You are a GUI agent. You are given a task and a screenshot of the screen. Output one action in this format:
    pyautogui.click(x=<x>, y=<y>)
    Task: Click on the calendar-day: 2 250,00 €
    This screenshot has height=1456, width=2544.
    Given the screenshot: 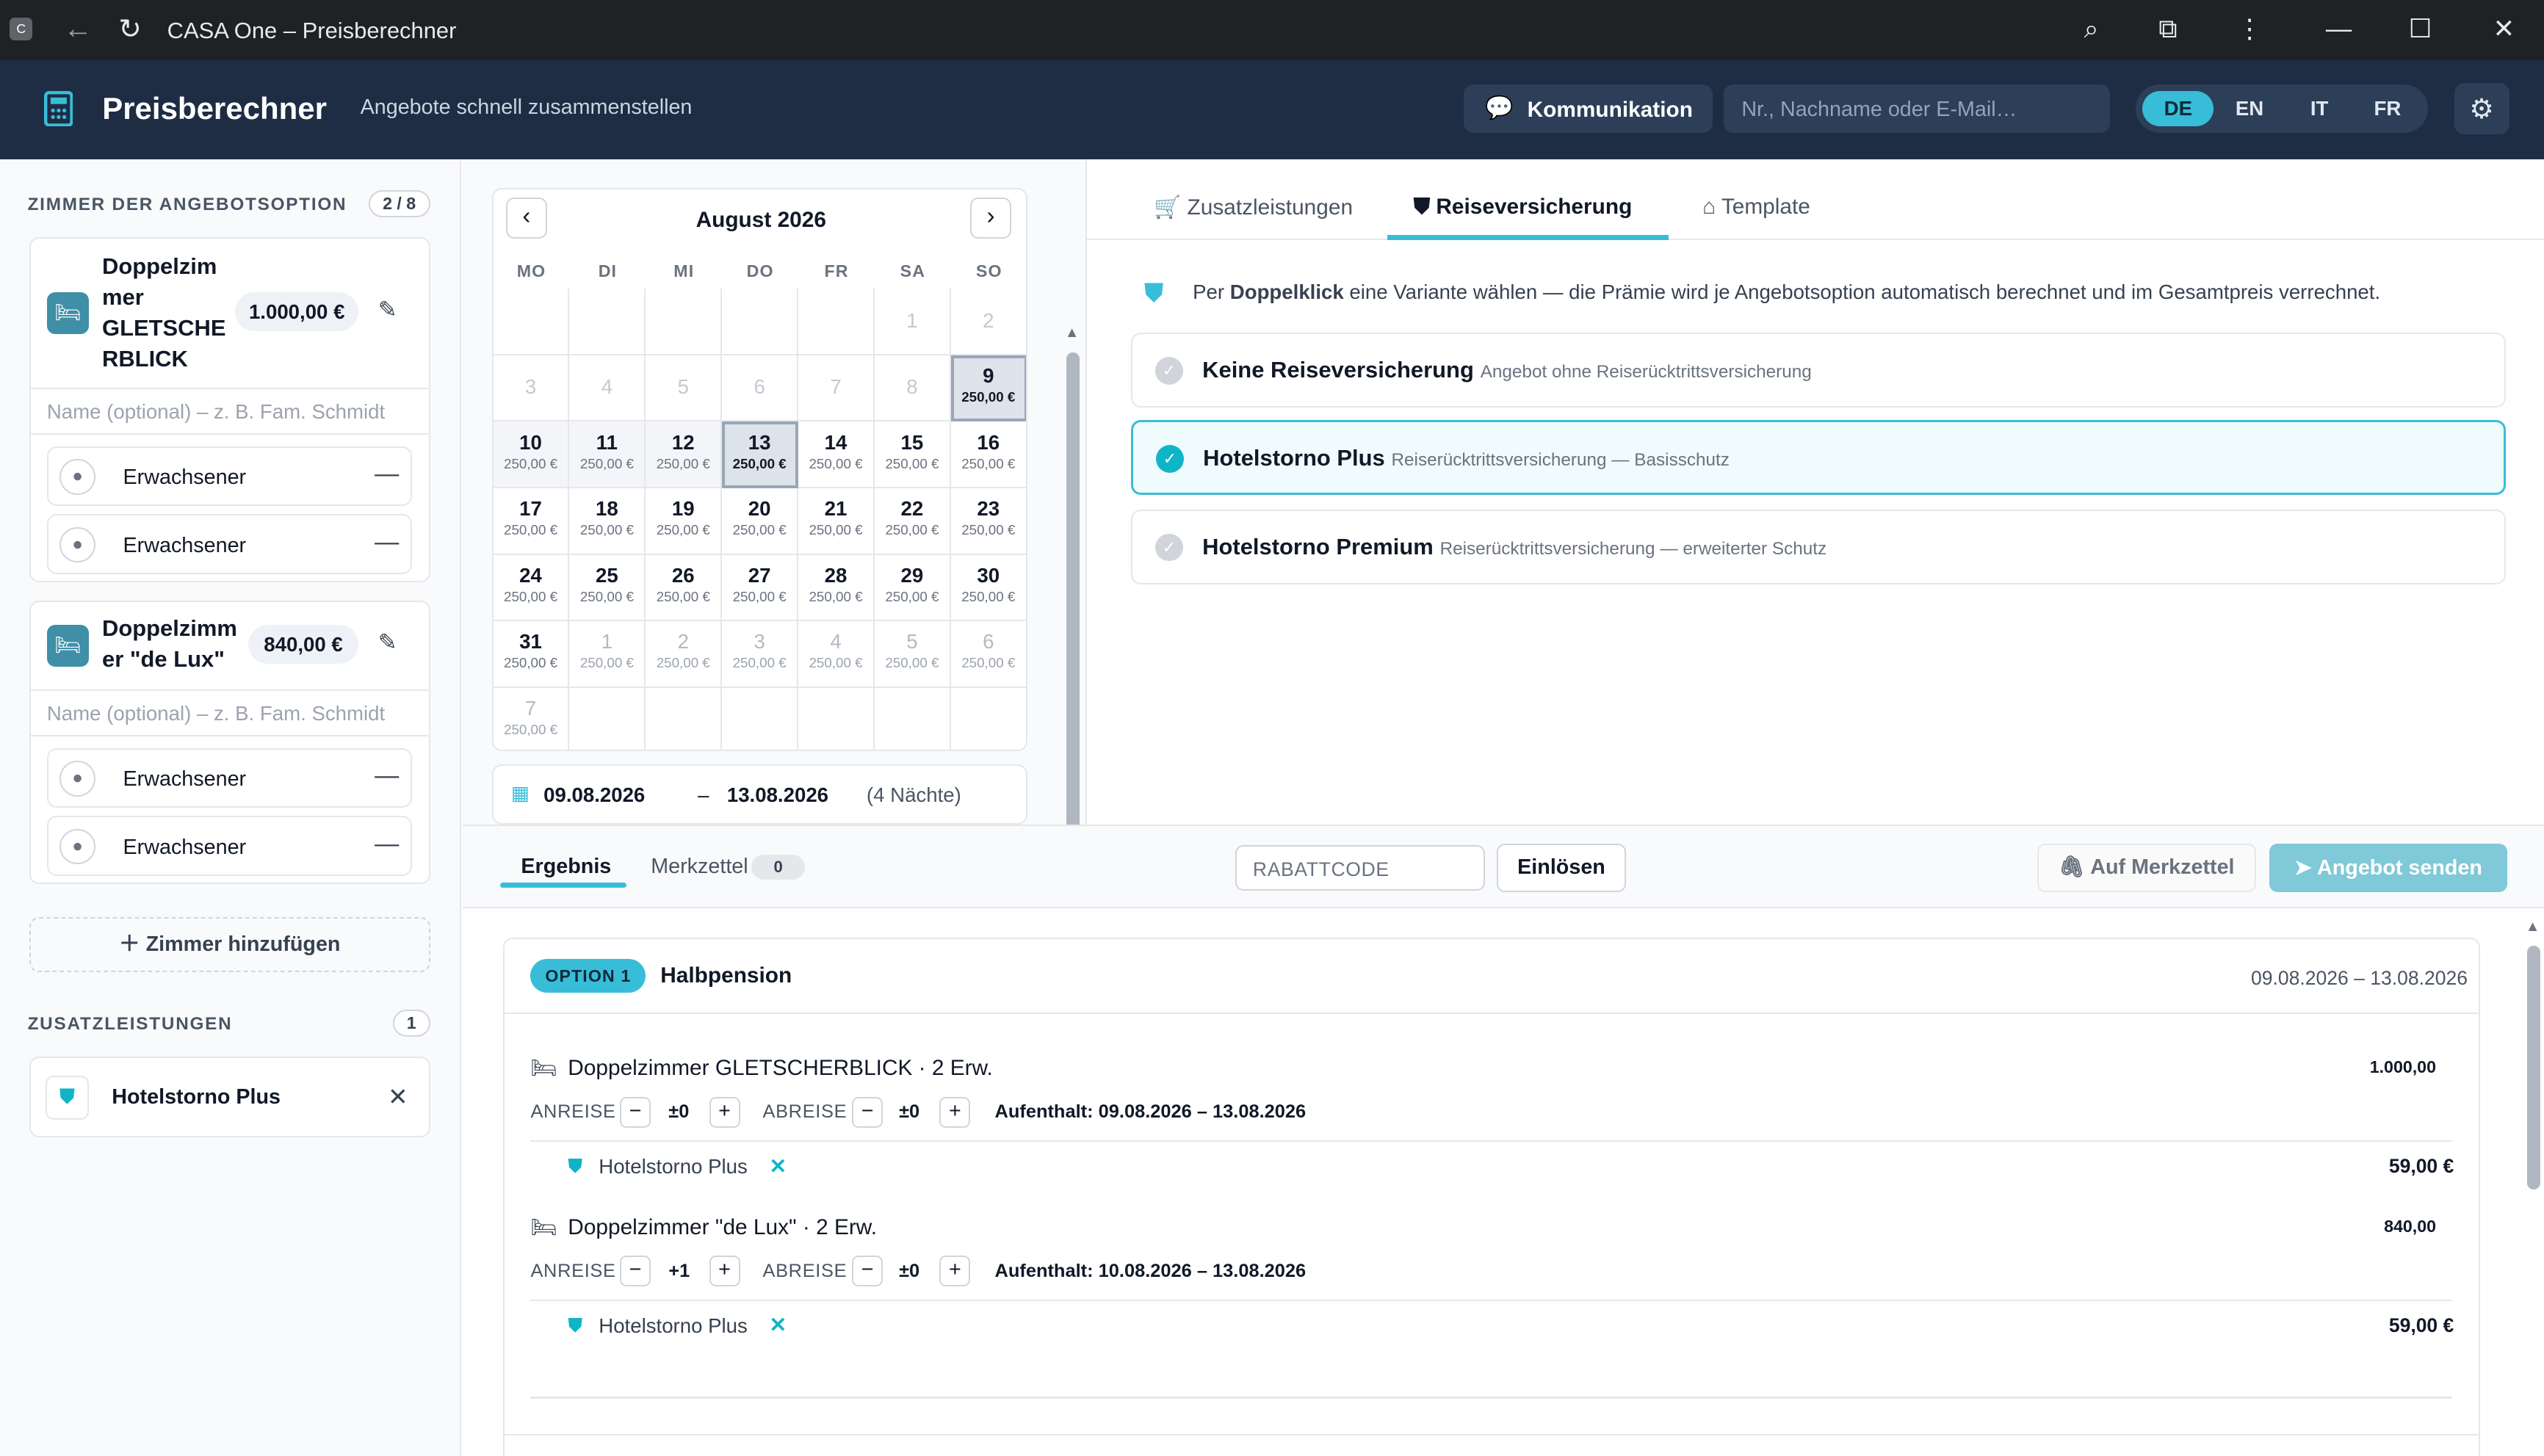 What is the action you would take?
    pyautogui.click(x=684, y=654)
    